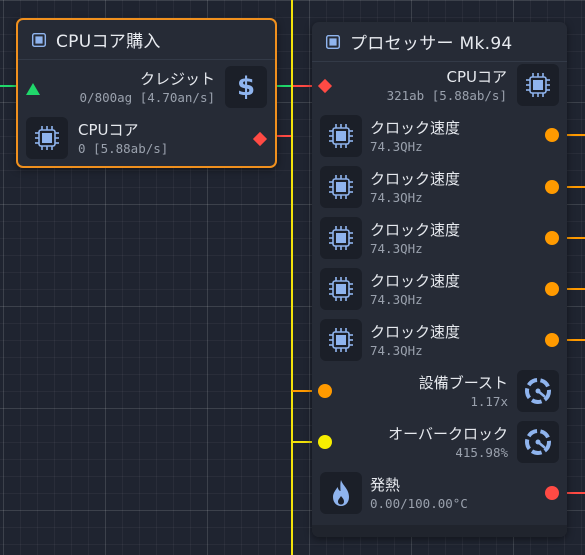 The image size is (585, 555). What do you see at coordinates (260, 139) in the screenshot?
I see `cpu-core-output-port` at bounding box center [260, 139].